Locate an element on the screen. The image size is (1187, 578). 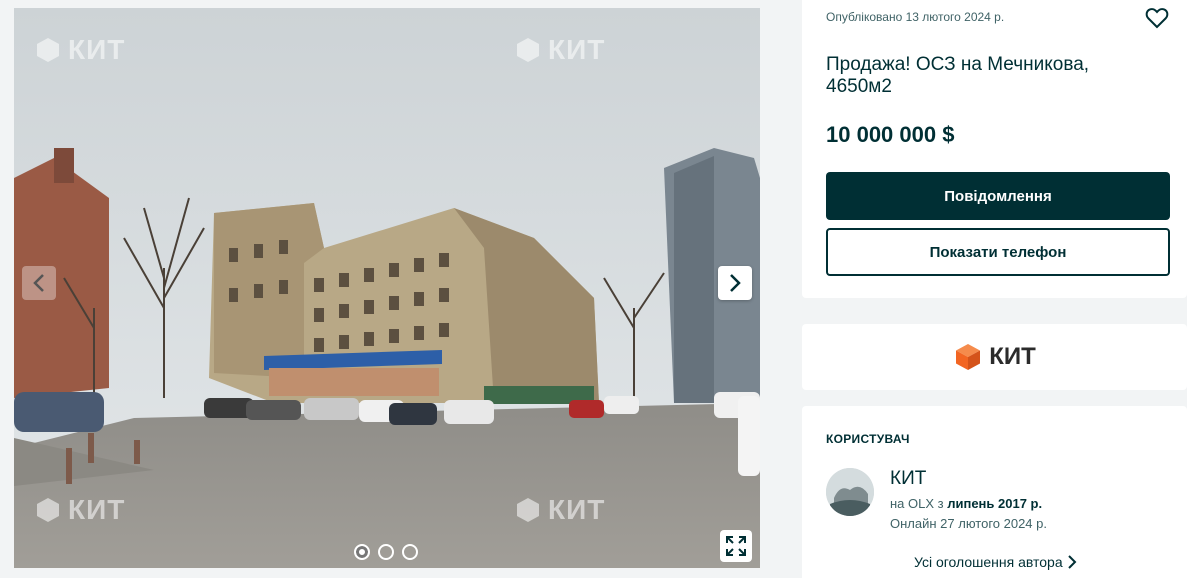
fullscreen-button is located at coordinates (736, 546).